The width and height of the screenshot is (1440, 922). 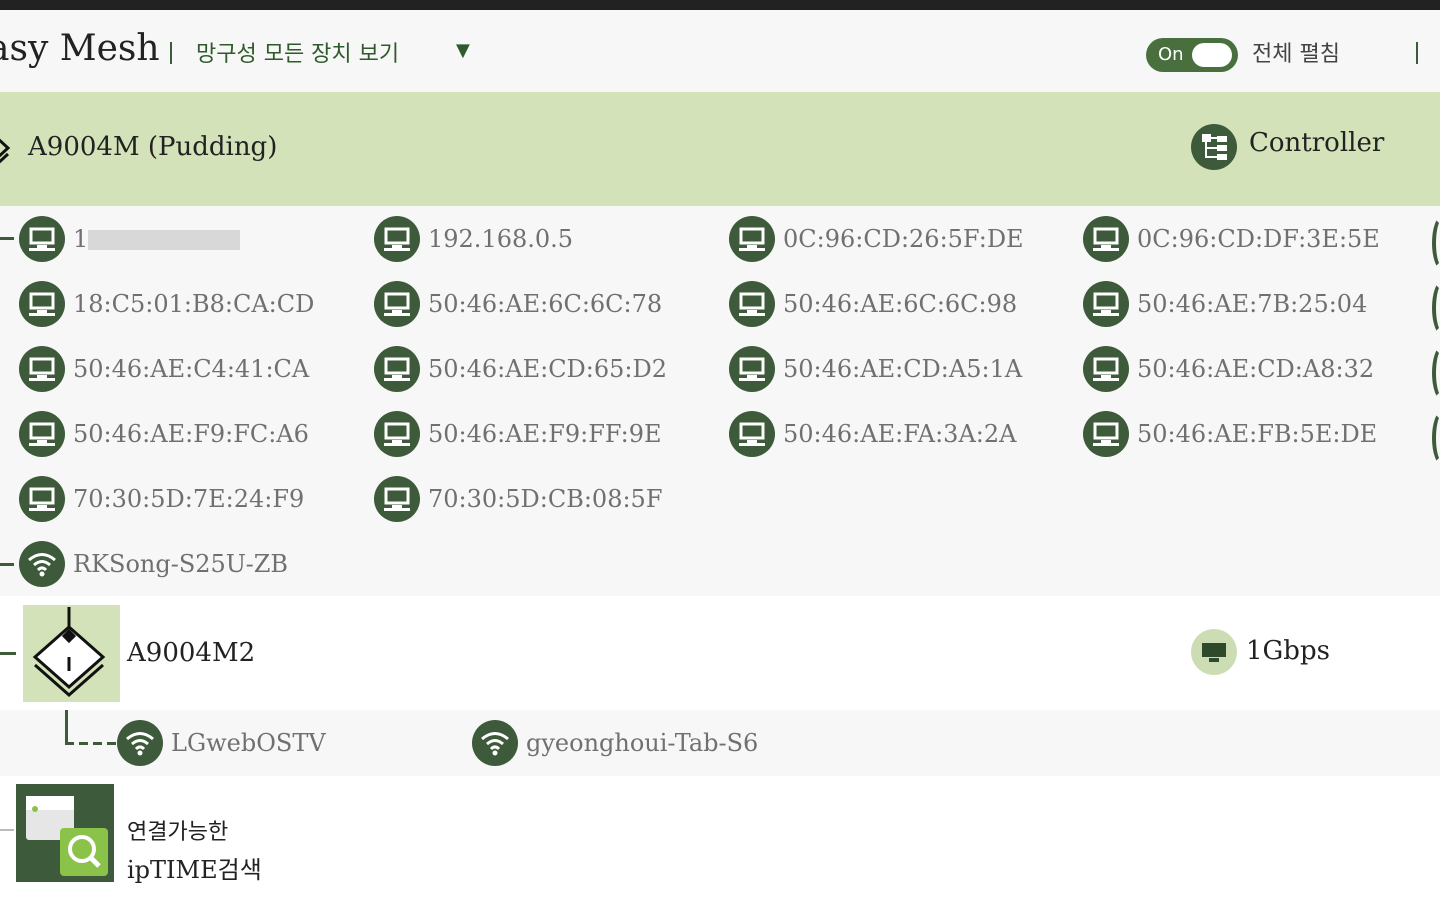 I want to click on expand-all-toggle: On, so click(x=1192, y=55).